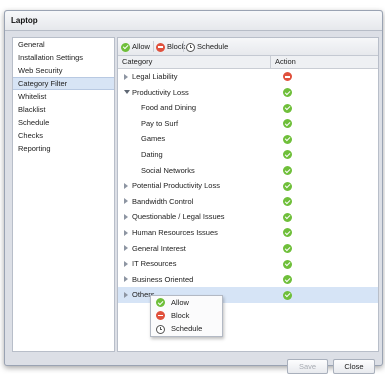 The width and height of the screenshot is (385, 374). Describe the element at coordinates (180, 302) in the screenshot. I see `context-menu-label: Allow` at that location.